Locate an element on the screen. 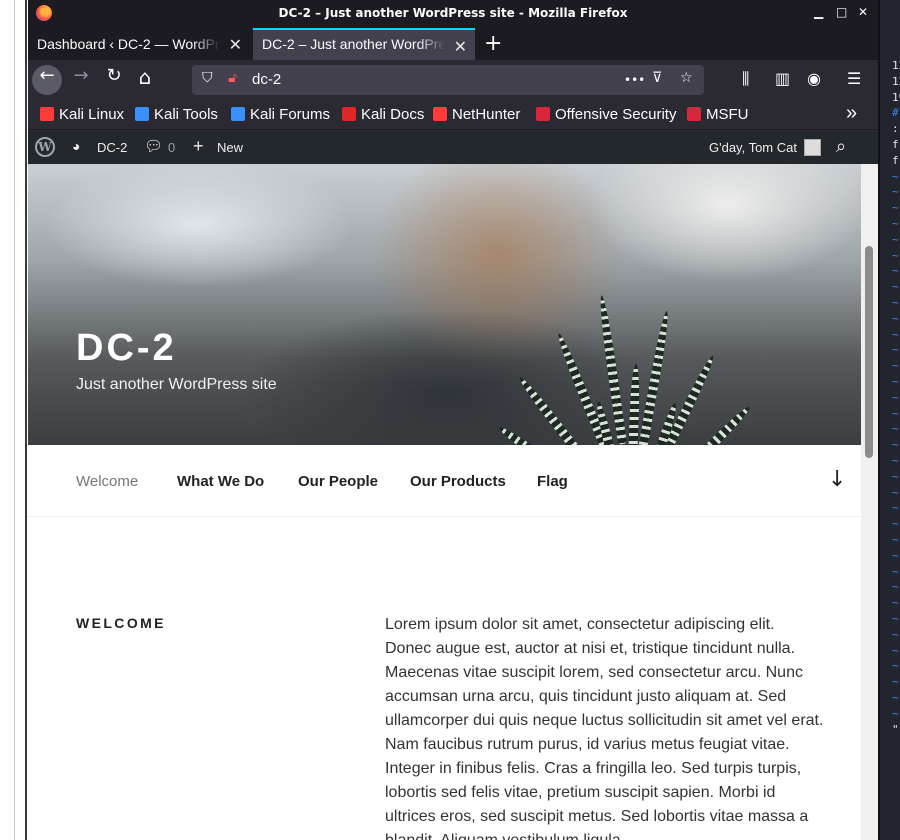 Image resolution: width=900 pixels, height=840 pixels. forward-button: → is located at coordinates (81, 80).